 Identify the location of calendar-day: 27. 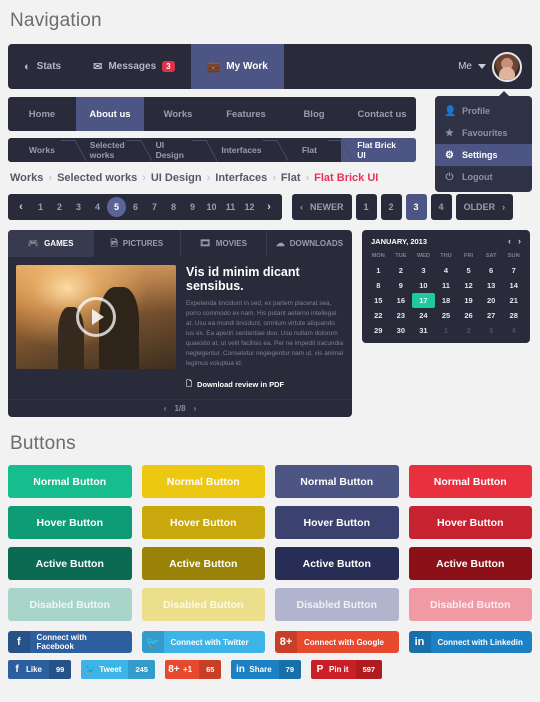
(491, 315).